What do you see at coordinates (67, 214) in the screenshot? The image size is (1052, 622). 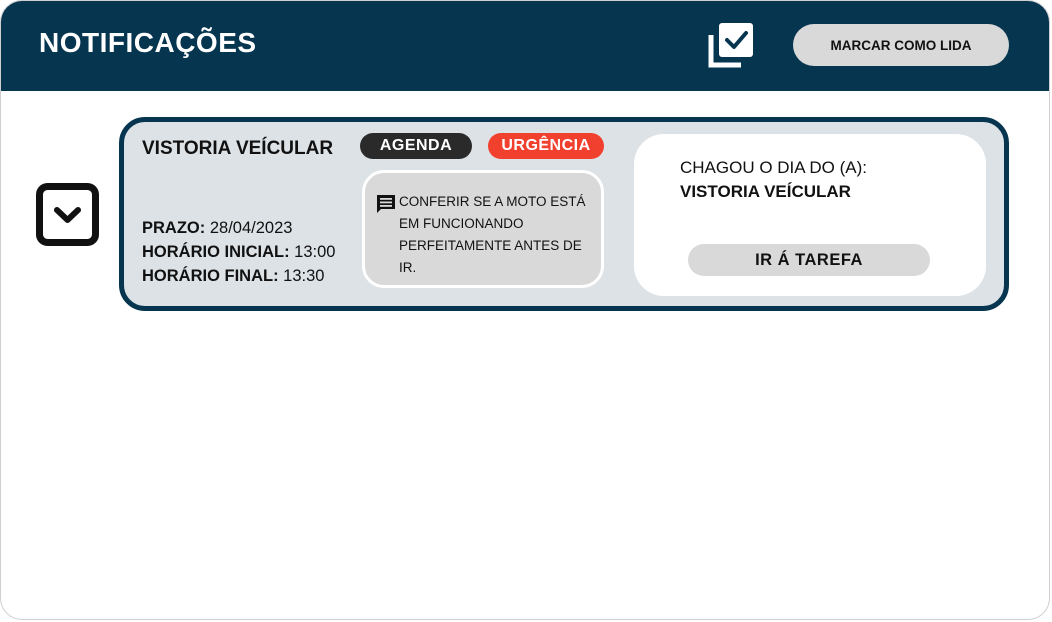 I see `chevron-down-icon` at bounding box center [67, 214].